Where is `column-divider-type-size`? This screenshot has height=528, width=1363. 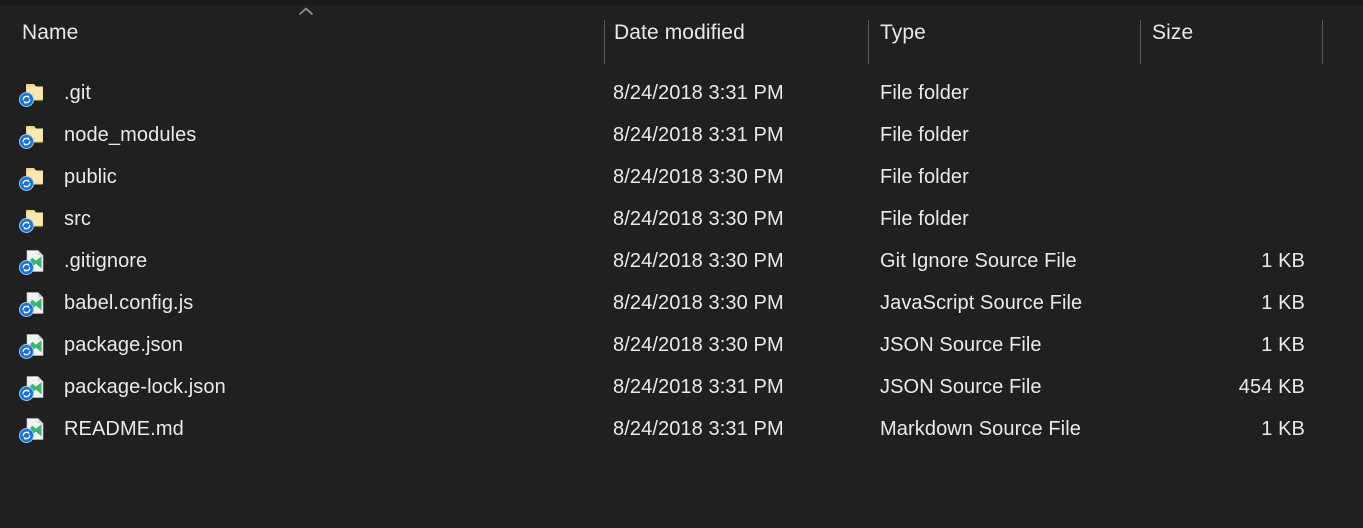 column-divider-type-size is located at coordinates (1140, 42).